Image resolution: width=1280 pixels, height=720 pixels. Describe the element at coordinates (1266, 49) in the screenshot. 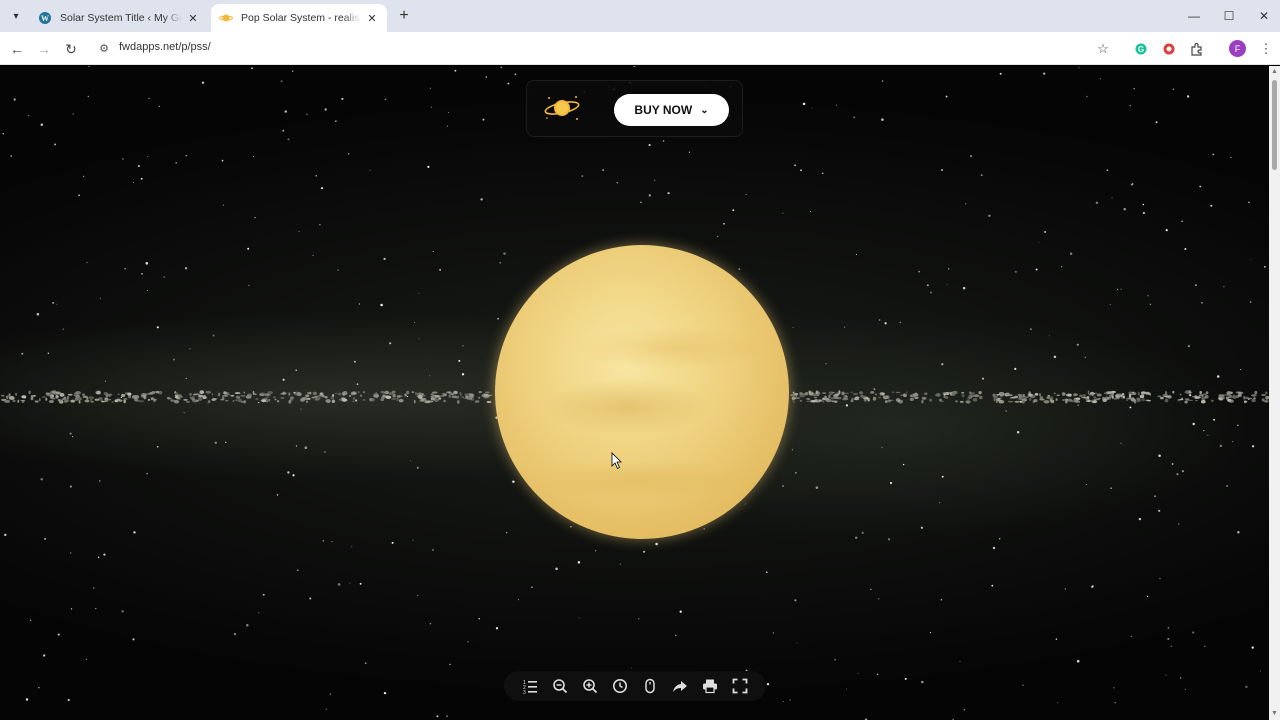

I see `browser-menu-icon: ⋮` at that location.